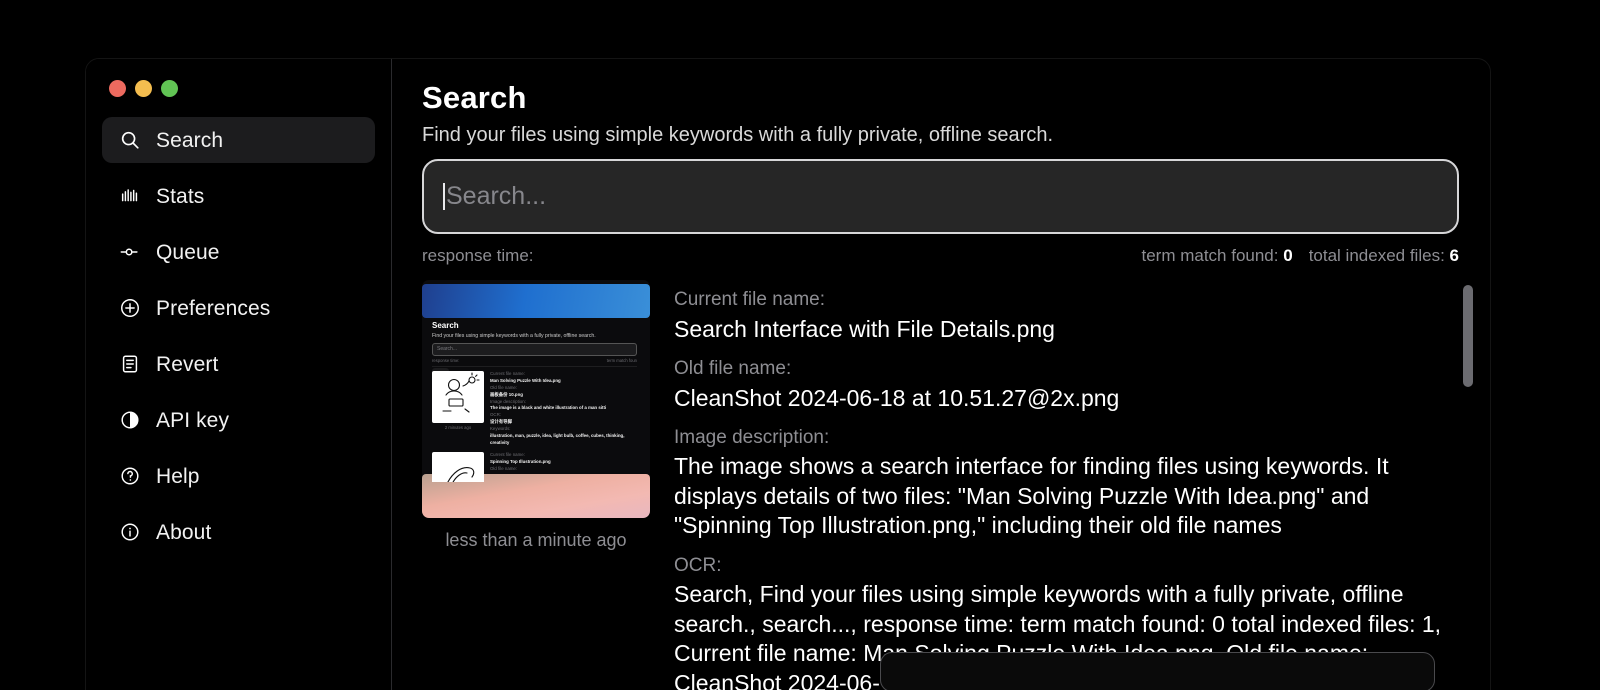  What do you see at coordinates (750, 300) in the screenshot?
I see `field-label: Current file name:` at bounding box center [750, 300].